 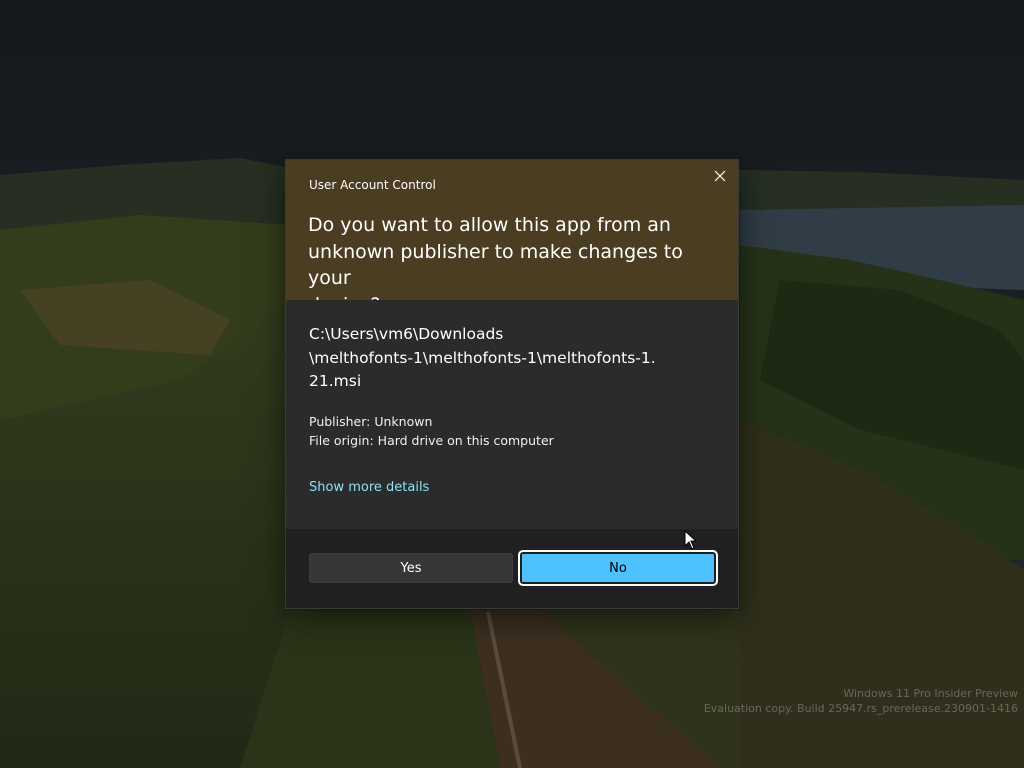 What do you see at coordinates (930, 693) in the screenshot?
I see `watermark-line-1: Windows 11 Pro Insider Preview` at bounding box center [930, 693].